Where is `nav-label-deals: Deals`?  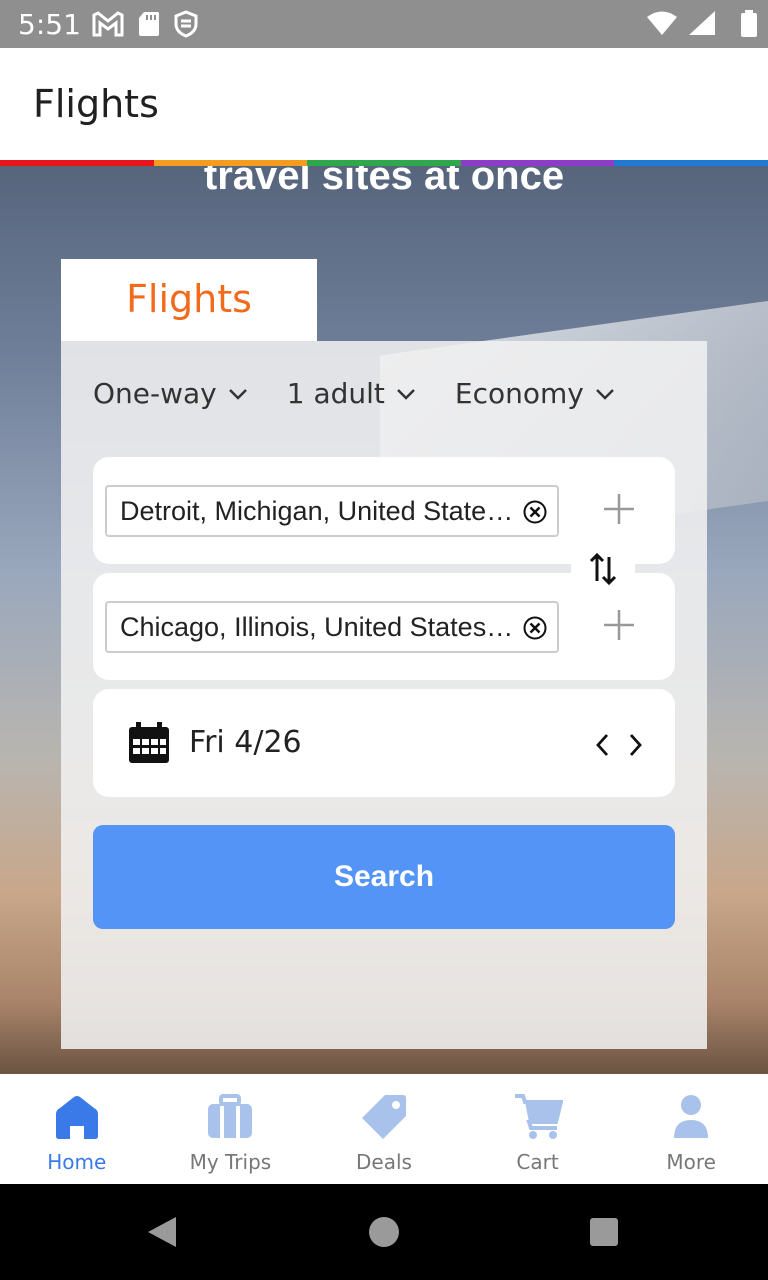 nav-label-deals: Deals is located at coordinates (384, 1162).